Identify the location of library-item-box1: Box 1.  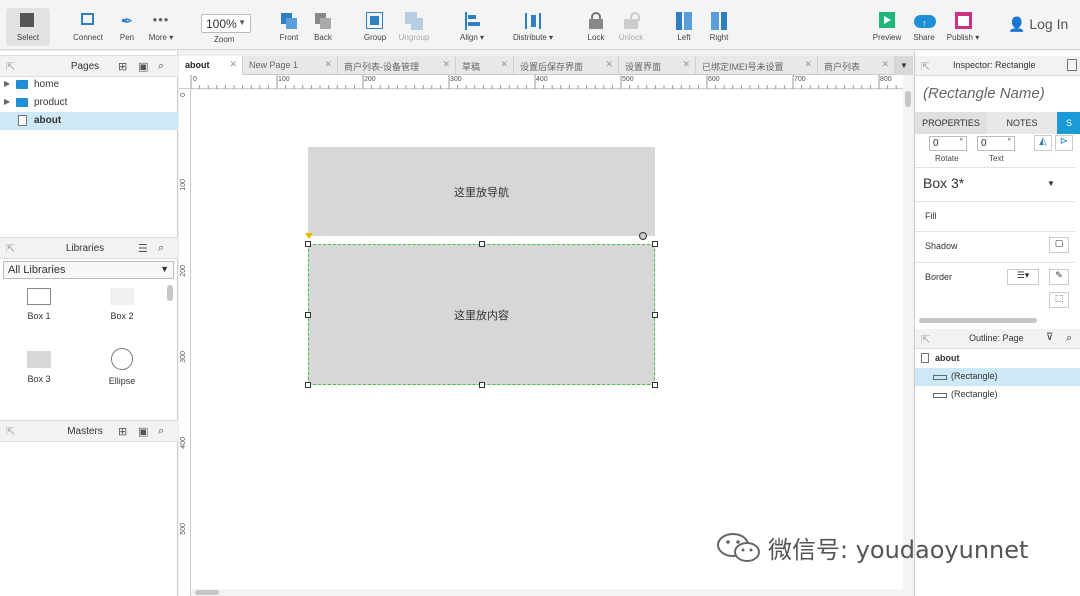
(39, 304).